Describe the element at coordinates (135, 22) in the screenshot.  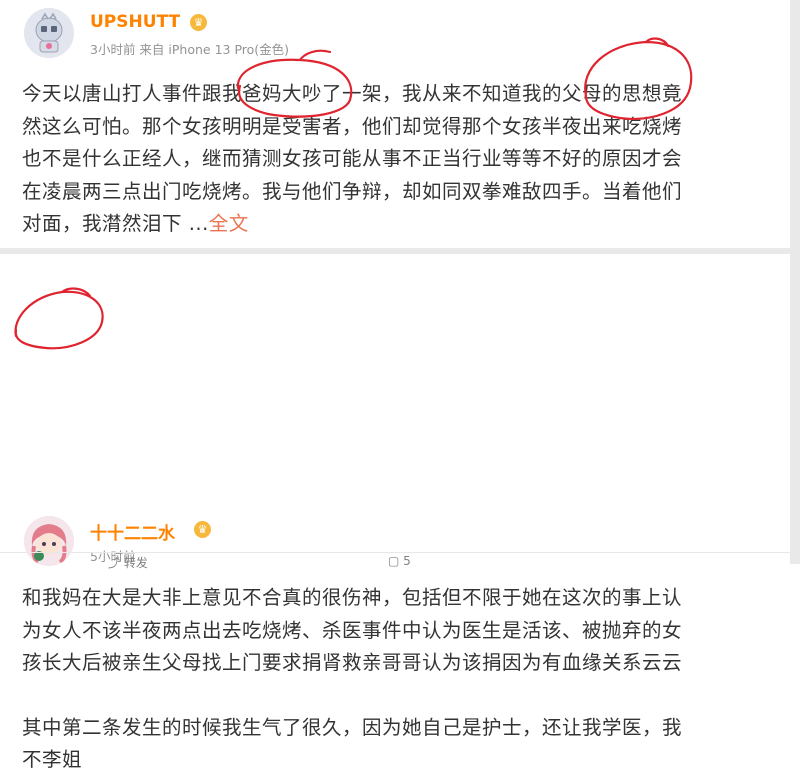
I see `username: UPSHUTT` at that location.